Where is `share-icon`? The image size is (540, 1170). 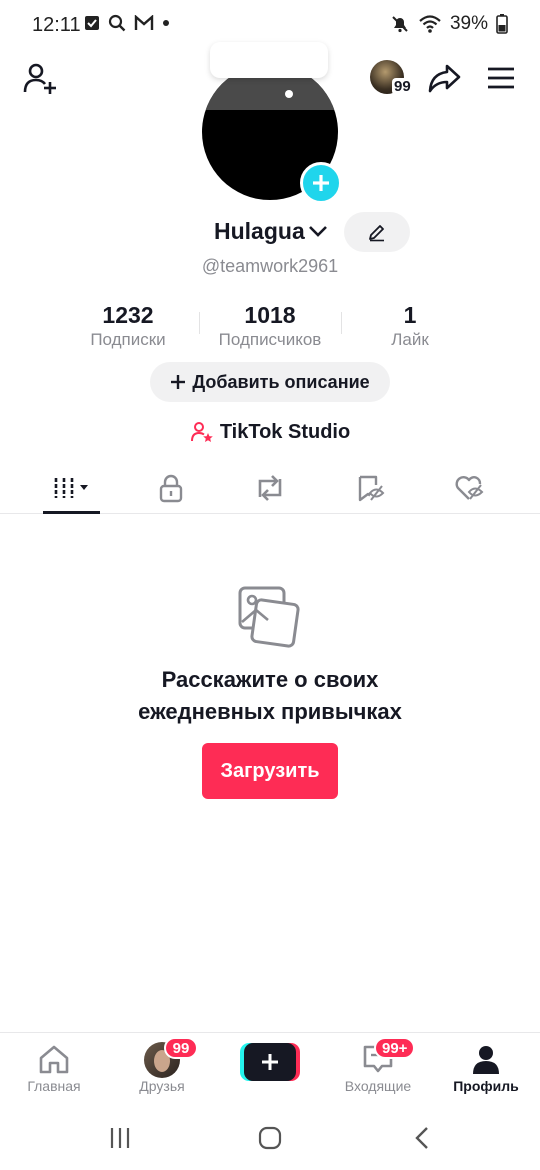
share-icon is located at coordinates (444, 78).